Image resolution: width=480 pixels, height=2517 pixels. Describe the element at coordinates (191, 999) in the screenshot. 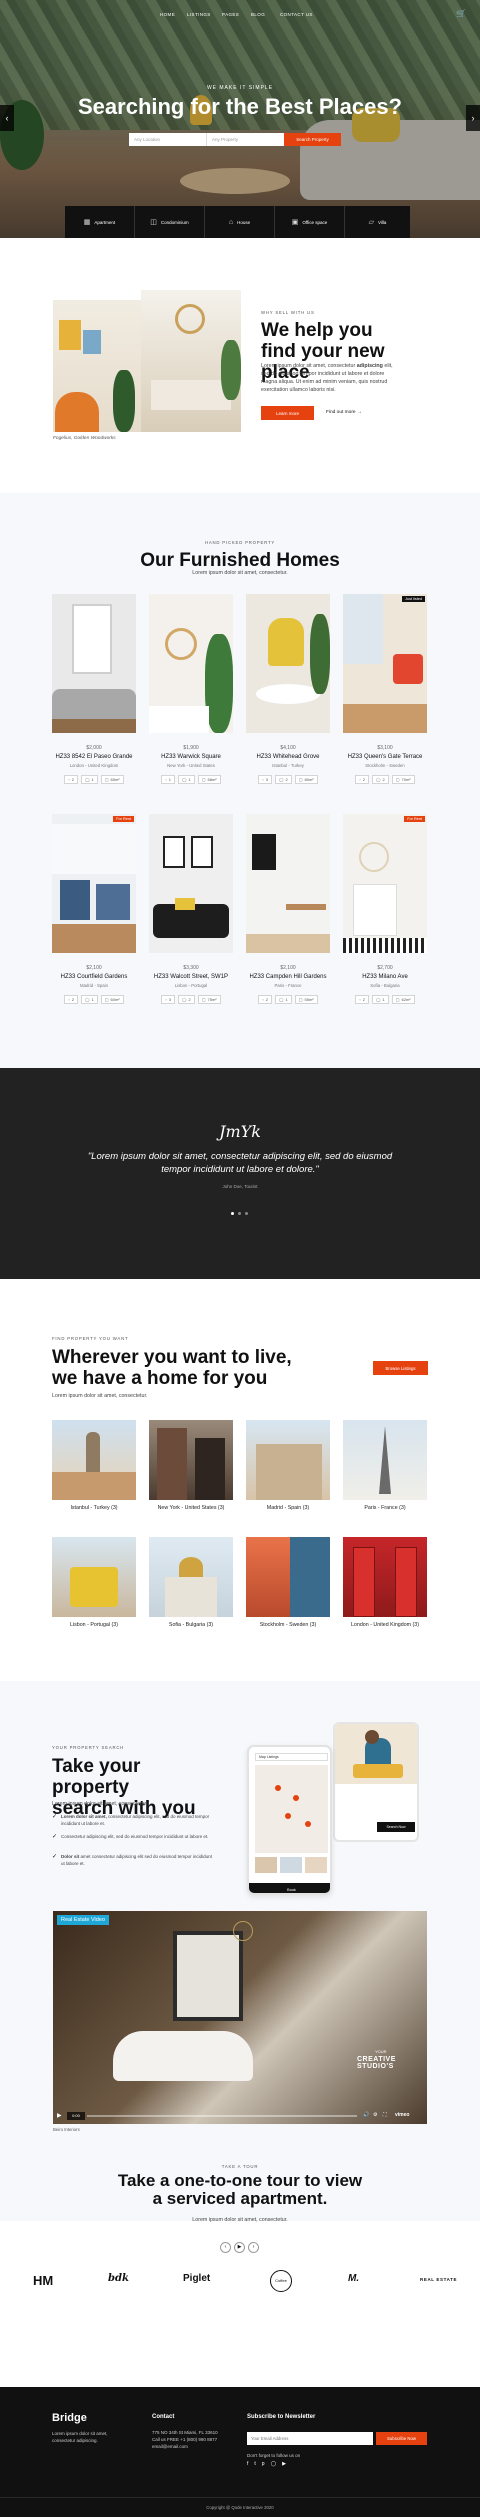

I see `home-card-meta: ▫ 3 ◯ 2 ▢ 75m²` at that location.